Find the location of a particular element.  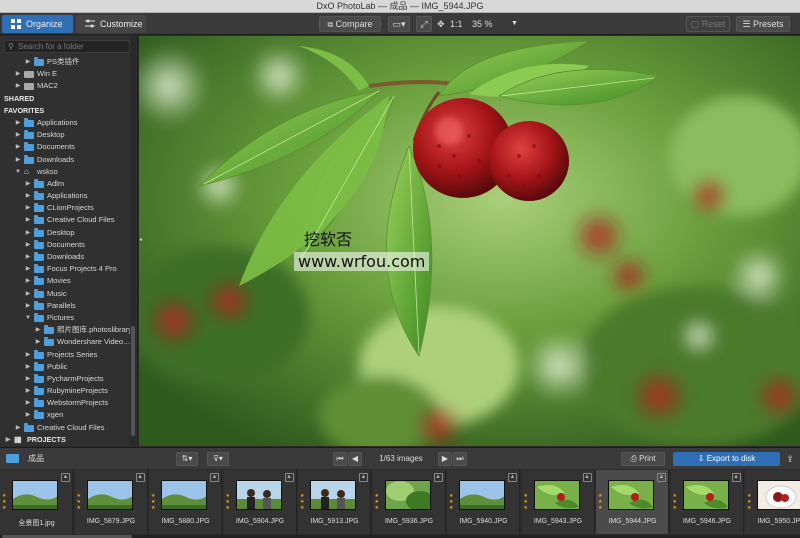

filmstrip-thumbnail: ★ ★ ★ ▲ IMG_5940.JPG is located at coordinates (483, 502).